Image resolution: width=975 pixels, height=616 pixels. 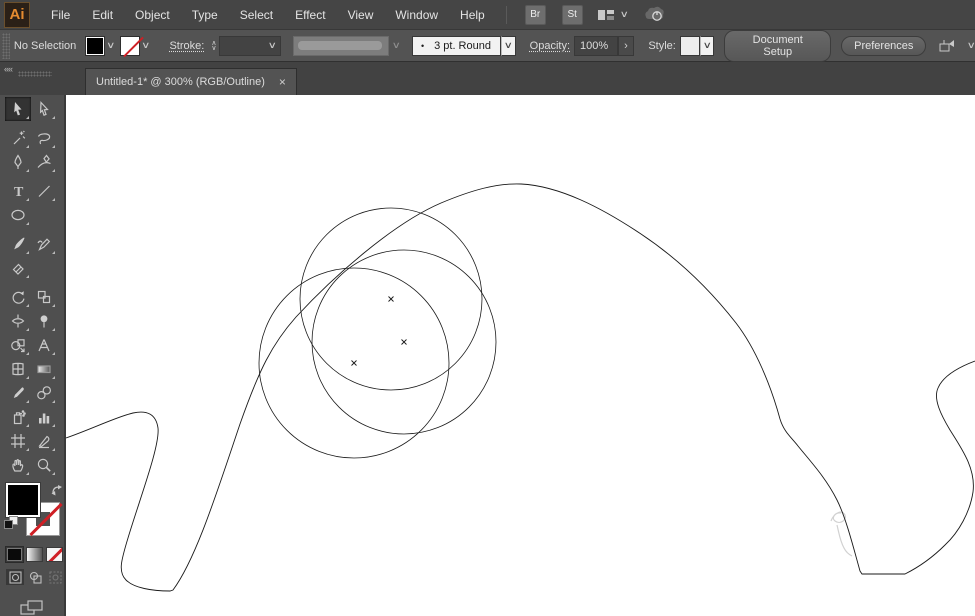 What do you see at coordinates (18, 321) in the screenshot?
I see `width-tool` at bounding box center [18, 321].